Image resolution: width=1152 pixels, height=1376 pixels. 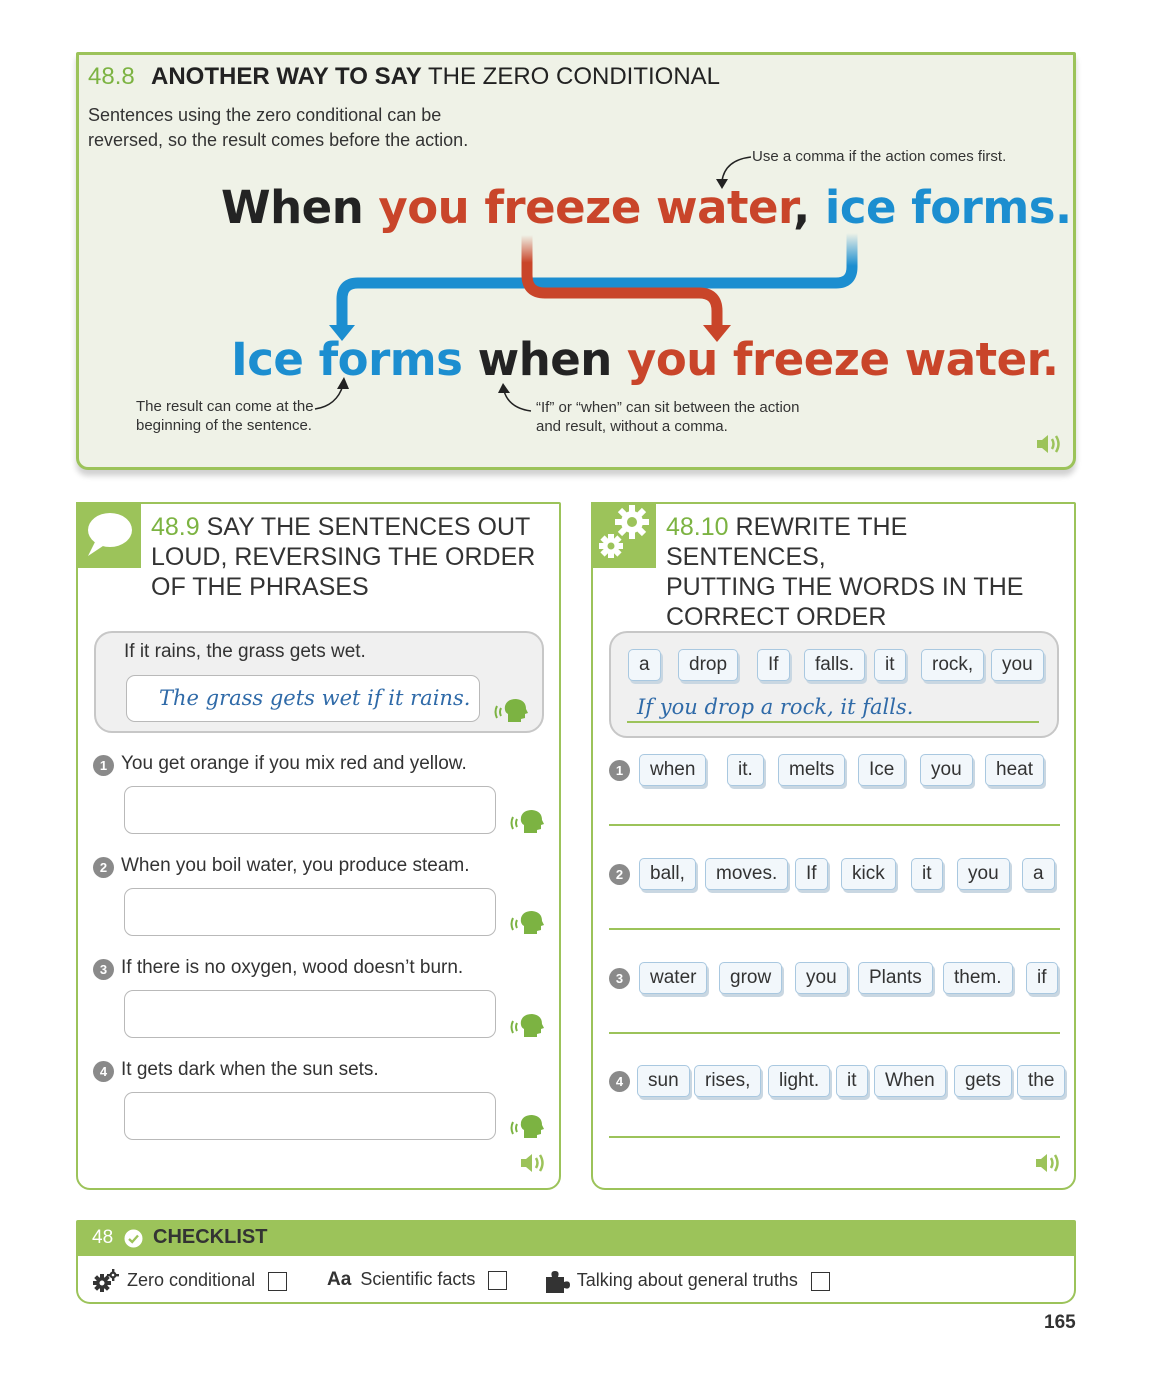 What do you see at coordinates (110, 534) in the screenshot?
I see `speech-bubble-icon` at bounding box center [110, 534].